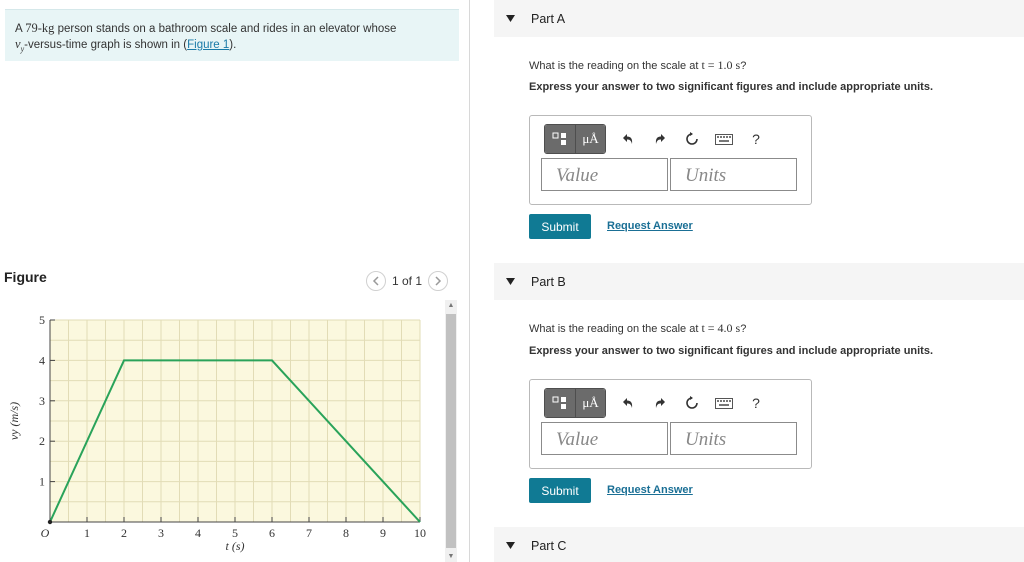 The width and height of the screenshot is (1024, 562). I want to click on part-a-request-answer-link: Request Answer, so click(650, 226).